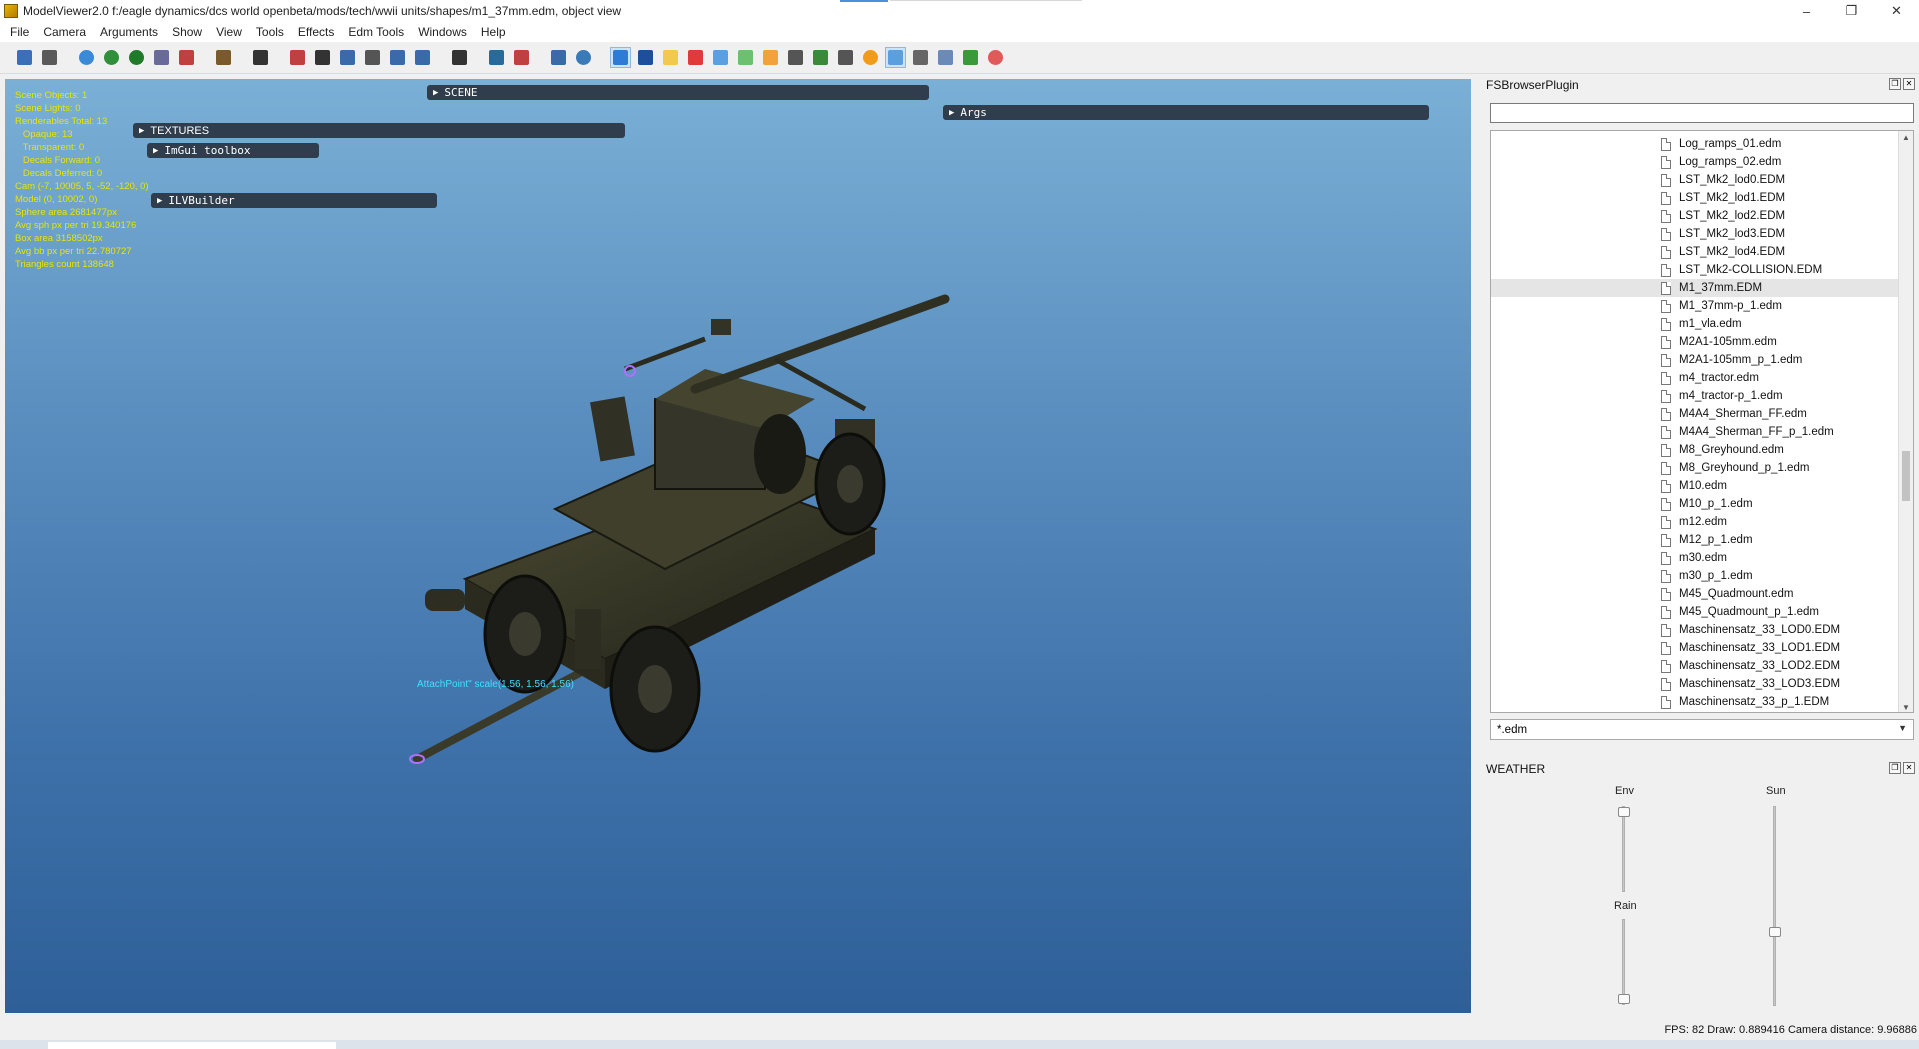 The image size is (1919, 1049). What do you see at coordinates (1695, 324) in the screenshot?
I see `file-row: m1_vla.edm` at bounding box center [1695, 324].